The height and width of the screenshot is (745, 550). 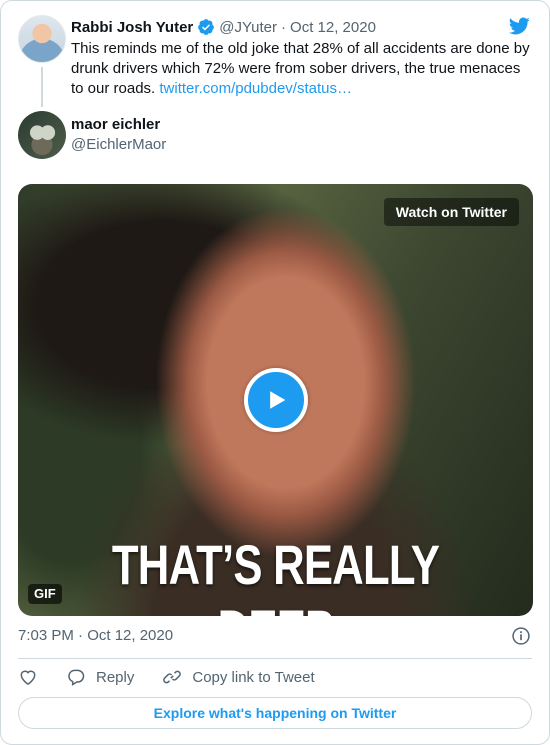 I want to click on info-icon, so click(x=521, y=636).